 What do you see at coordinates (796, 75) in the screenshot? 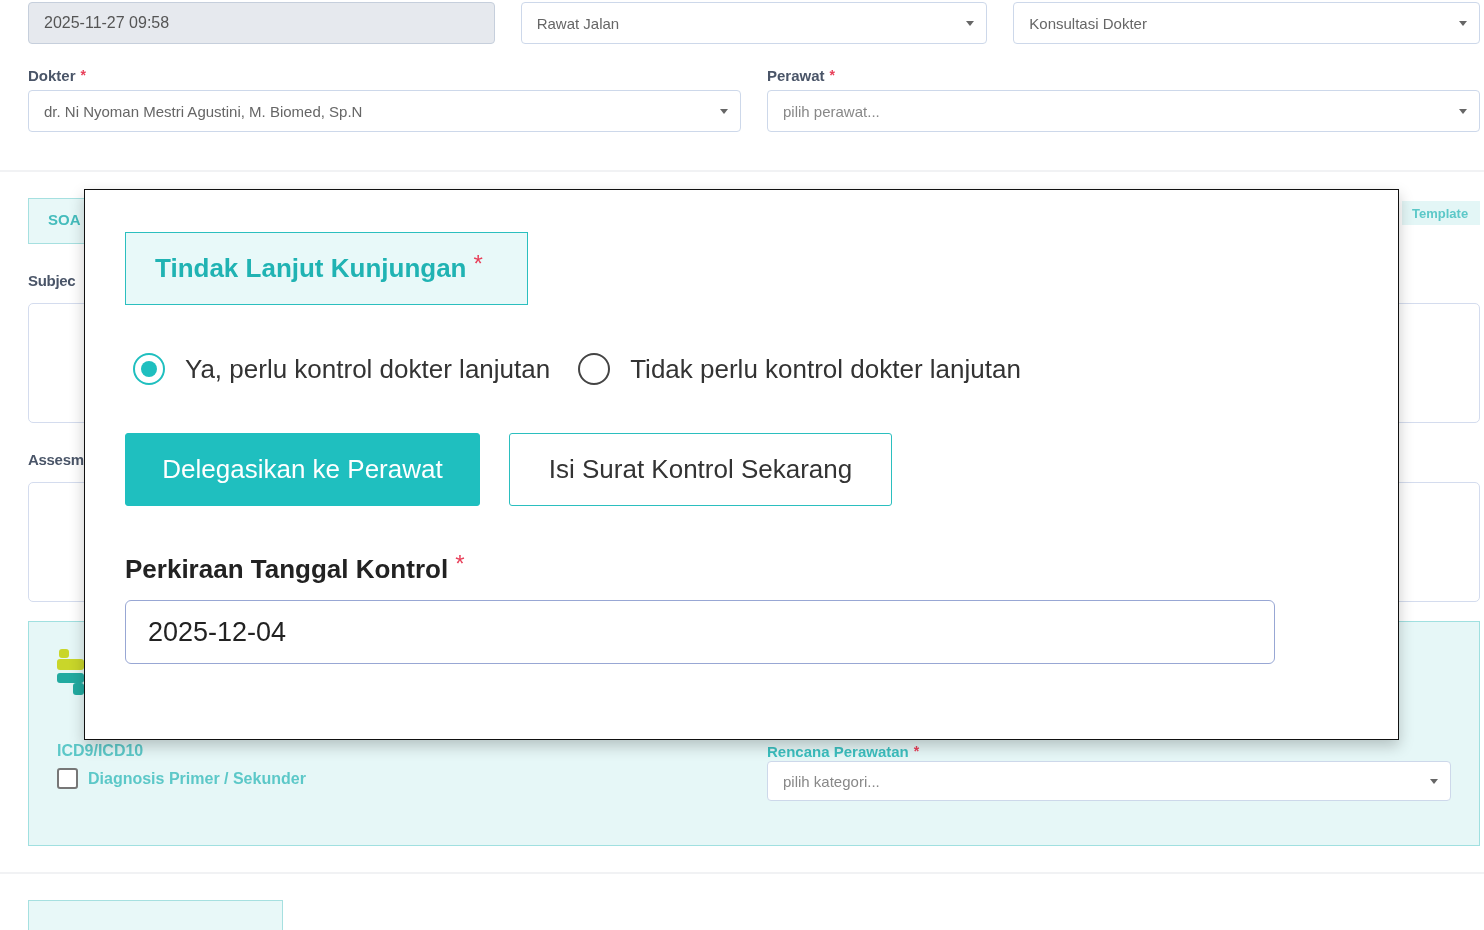
I see `field-label: Perawat` at bounding box center [796, 75].